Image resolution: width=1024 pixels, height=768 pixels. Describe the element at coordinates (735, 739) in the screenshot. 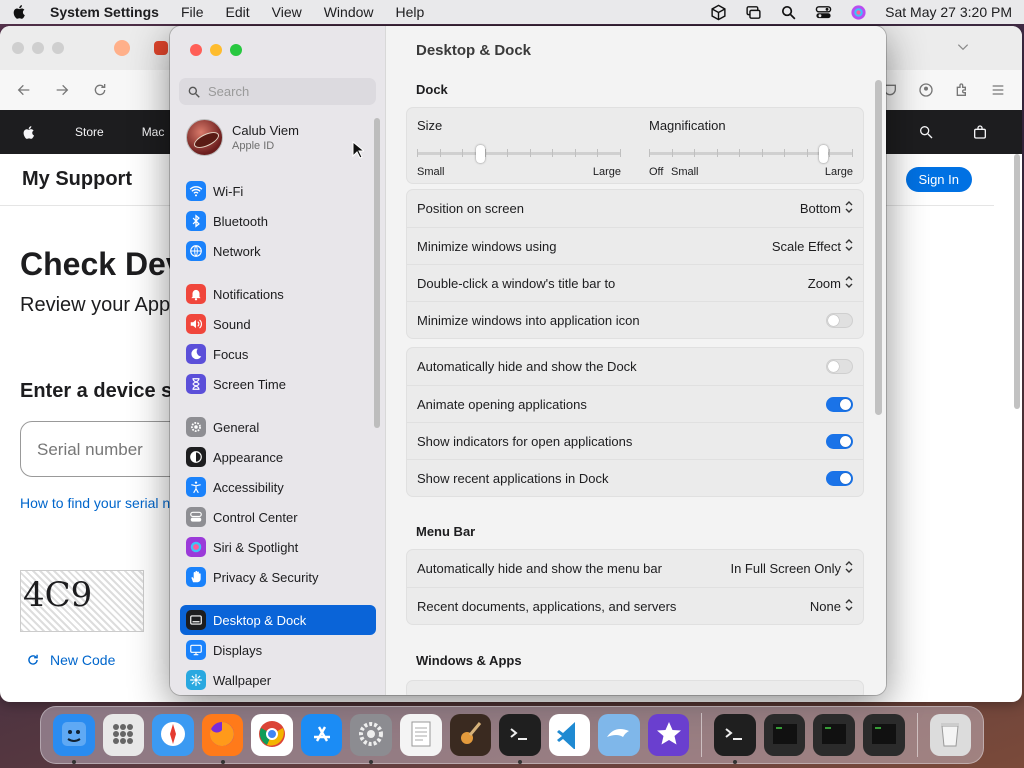

I see `dock-app-terminal` at that location.